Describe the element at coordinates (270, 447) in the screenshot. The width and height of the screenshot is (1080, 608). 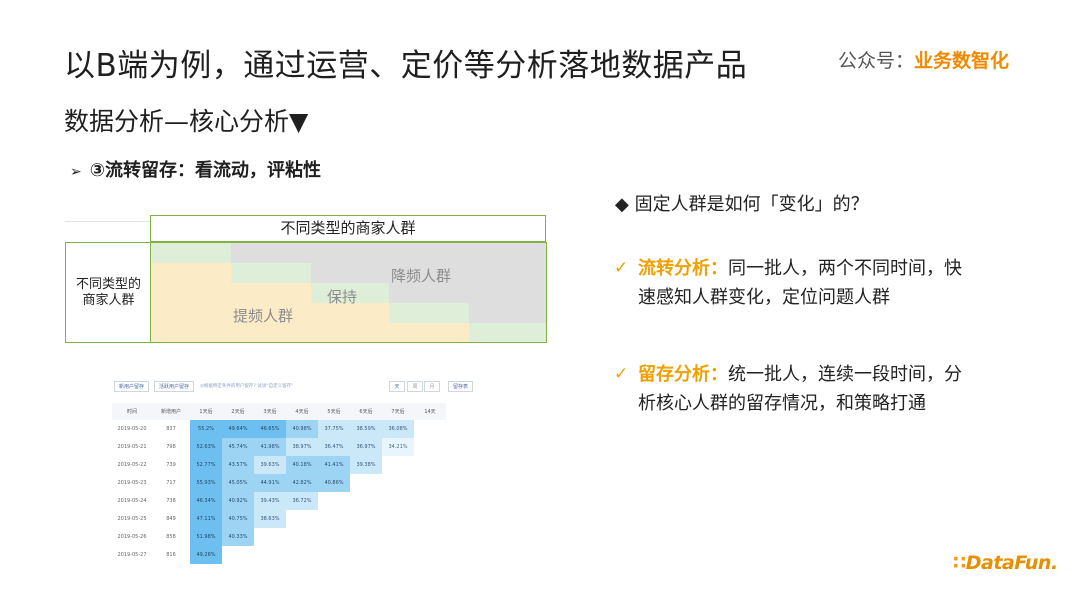
I see `retention-cell: 41.98%` at that location.